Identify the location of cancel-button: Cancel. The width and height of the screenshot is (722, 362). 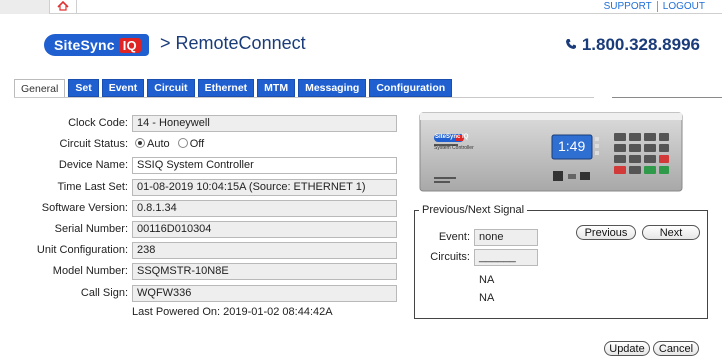
(676, 348).